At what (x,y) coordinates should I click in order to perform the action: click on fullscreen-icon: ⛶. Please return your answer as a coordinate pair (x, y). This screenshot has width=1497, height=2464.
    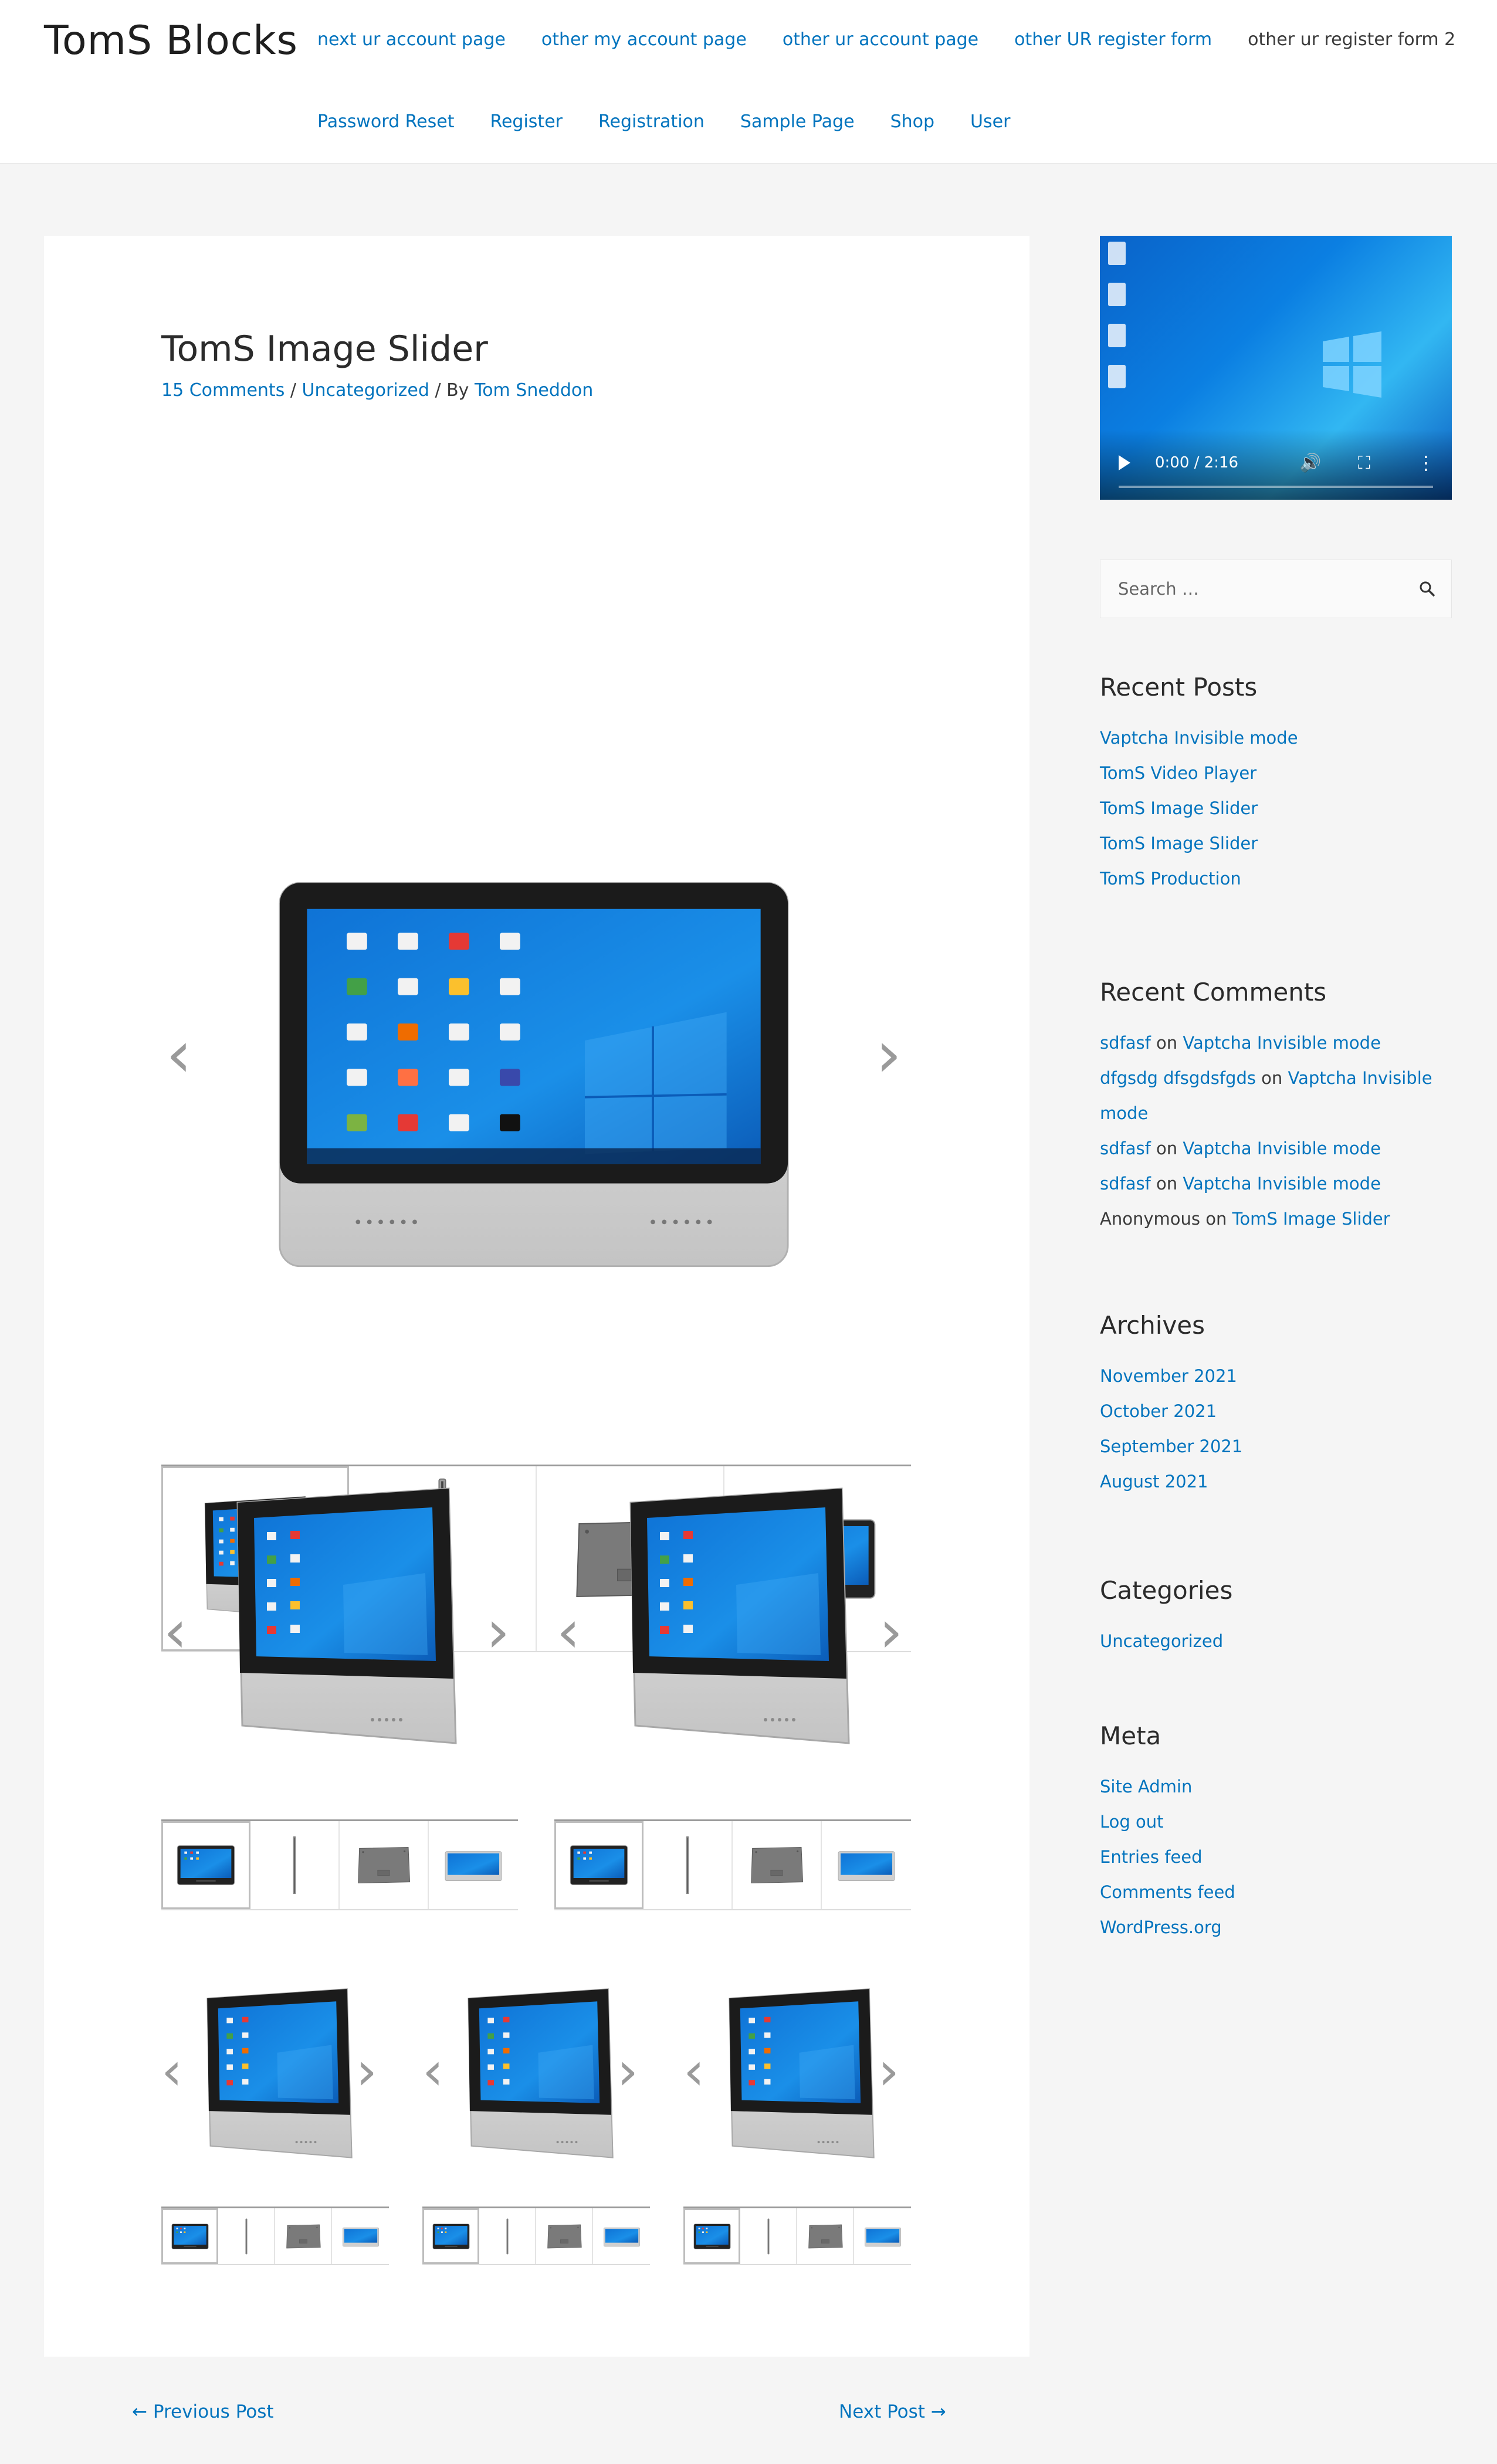
    Looking at the image, I should click on (1364, 463).